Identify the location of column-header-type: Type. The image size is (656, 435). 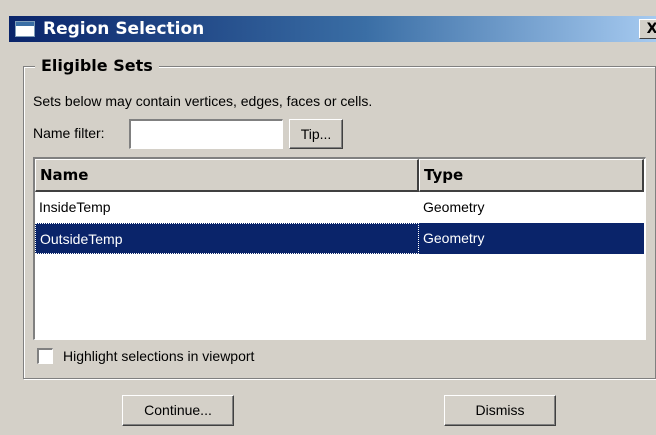
(531, 175).